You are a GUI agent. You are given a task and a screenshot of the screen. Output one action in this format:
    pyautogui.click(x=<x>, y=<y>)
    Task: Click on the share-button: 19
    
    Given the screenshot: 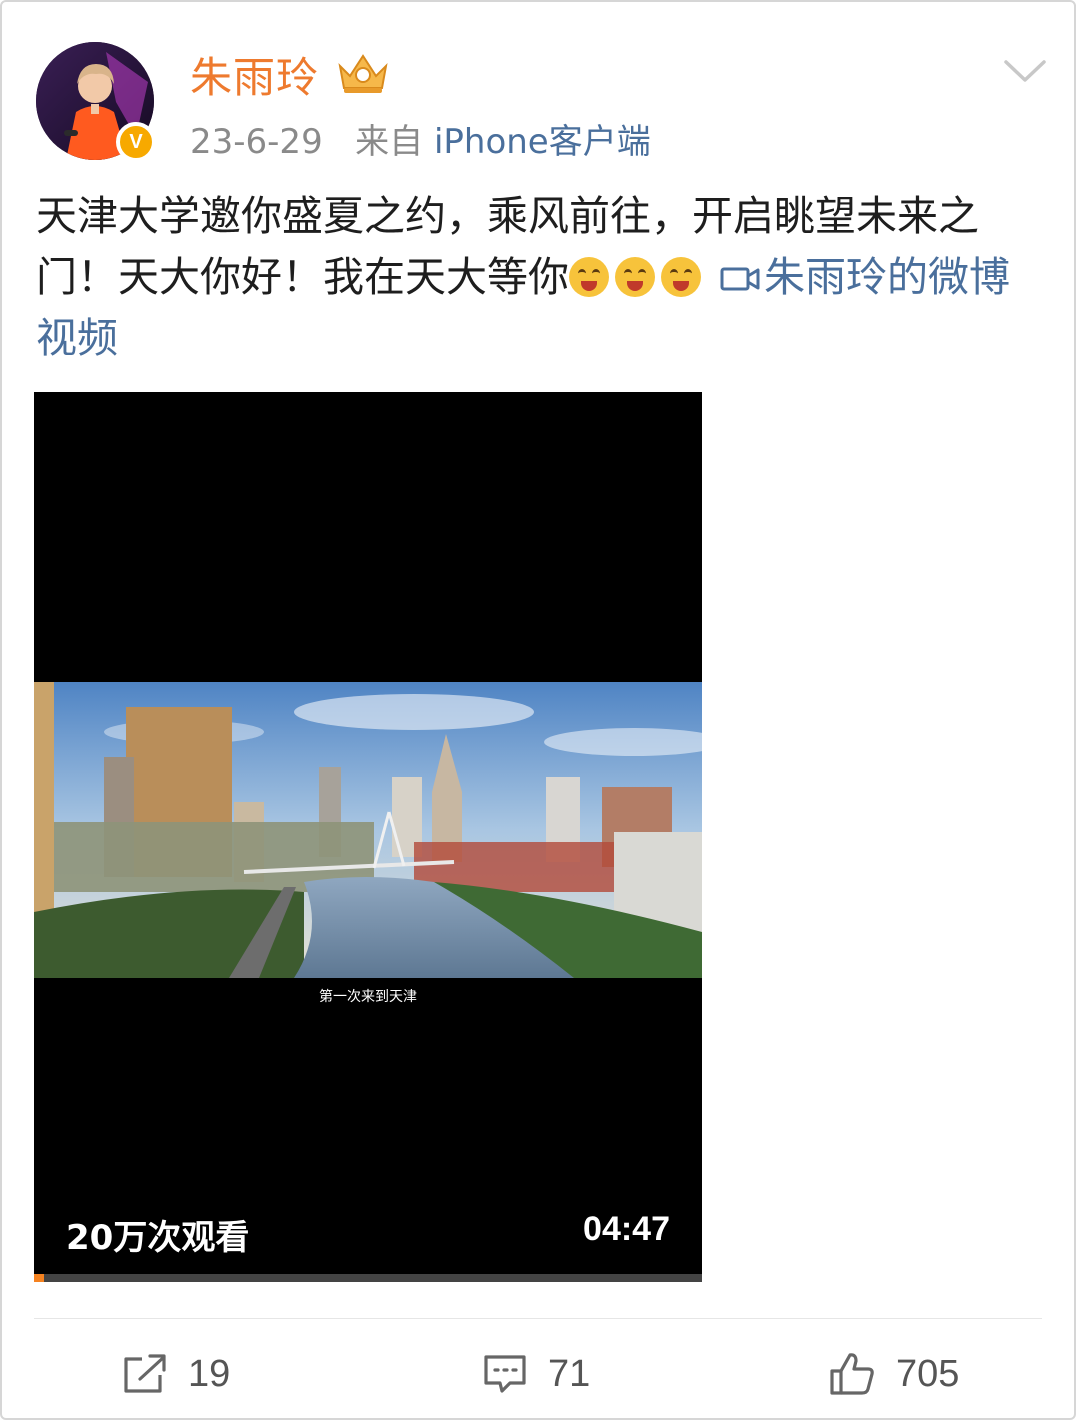 What is the action you would take?
    pyautogui.click(x=176, y=1374)
    